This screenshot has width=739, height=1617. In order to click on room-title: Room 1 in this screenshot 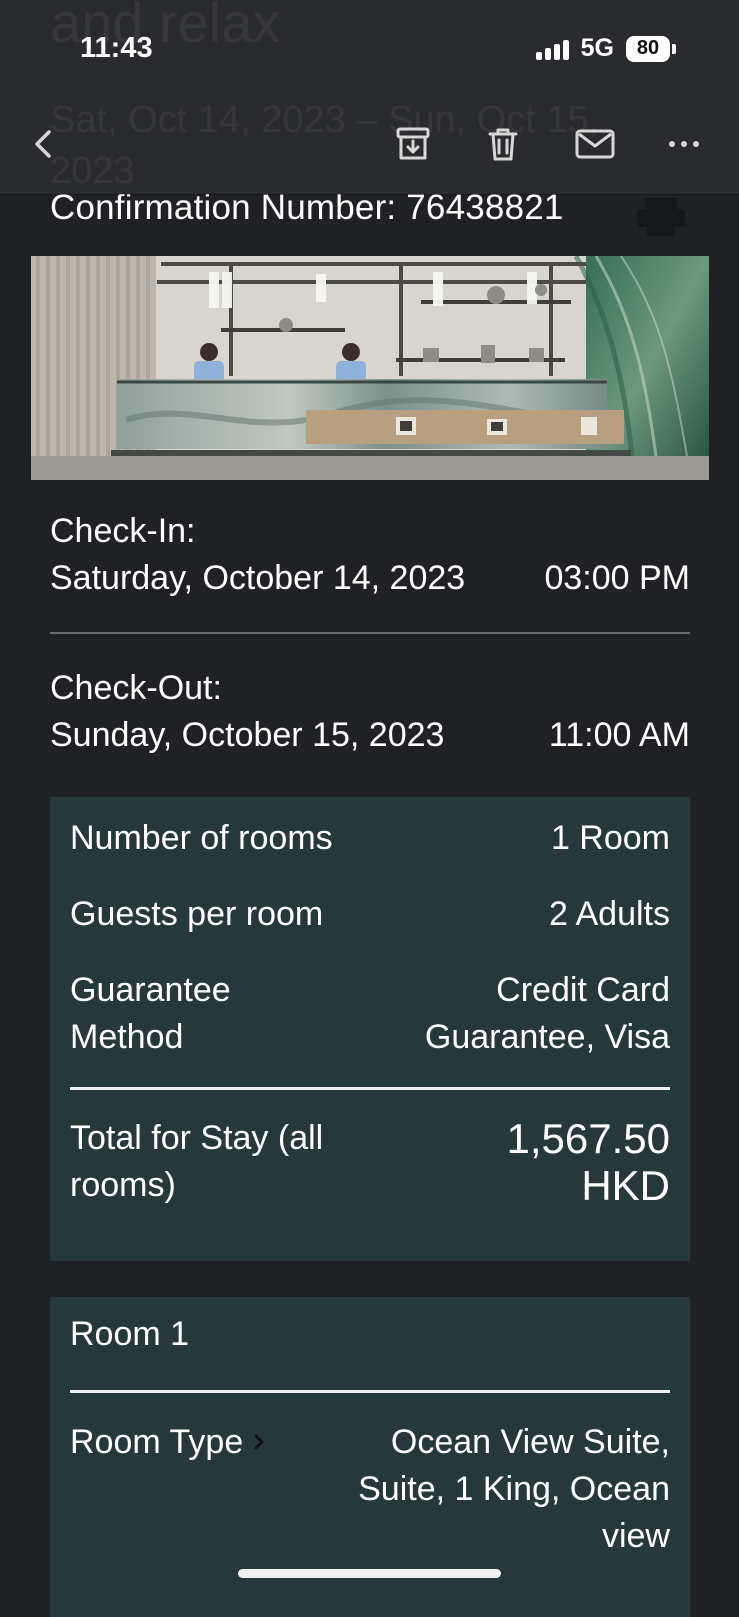, I will do `click(130, 1334)`.